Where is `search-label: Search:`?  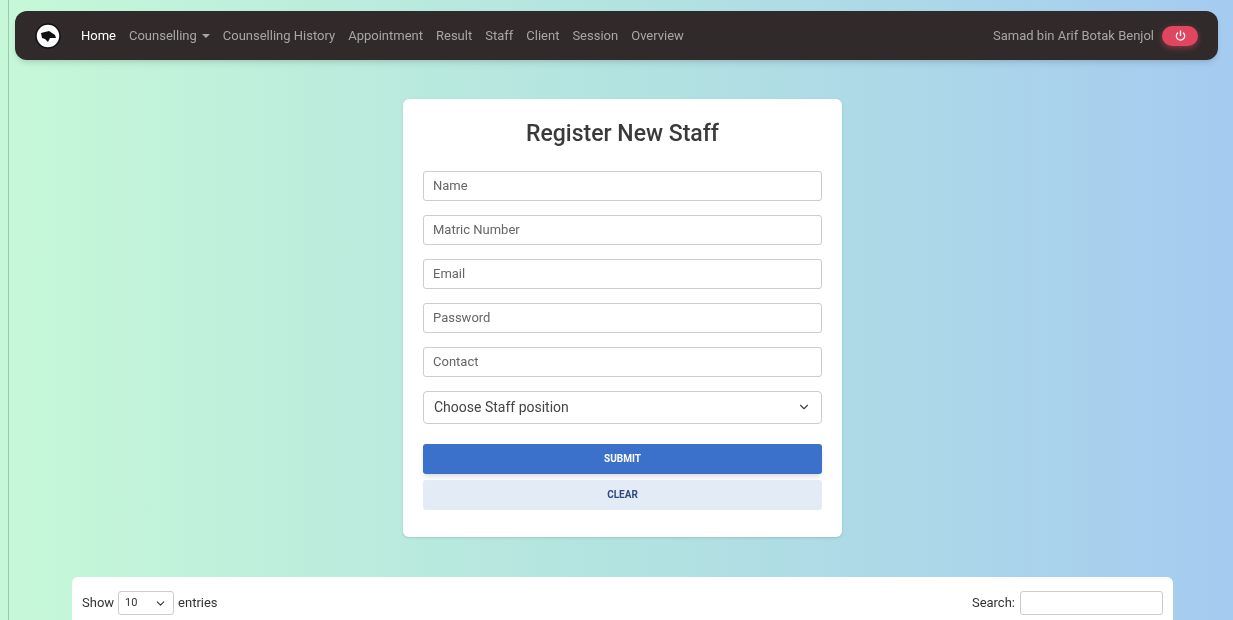
search-label: Search: is located at coordinates (993, 603).